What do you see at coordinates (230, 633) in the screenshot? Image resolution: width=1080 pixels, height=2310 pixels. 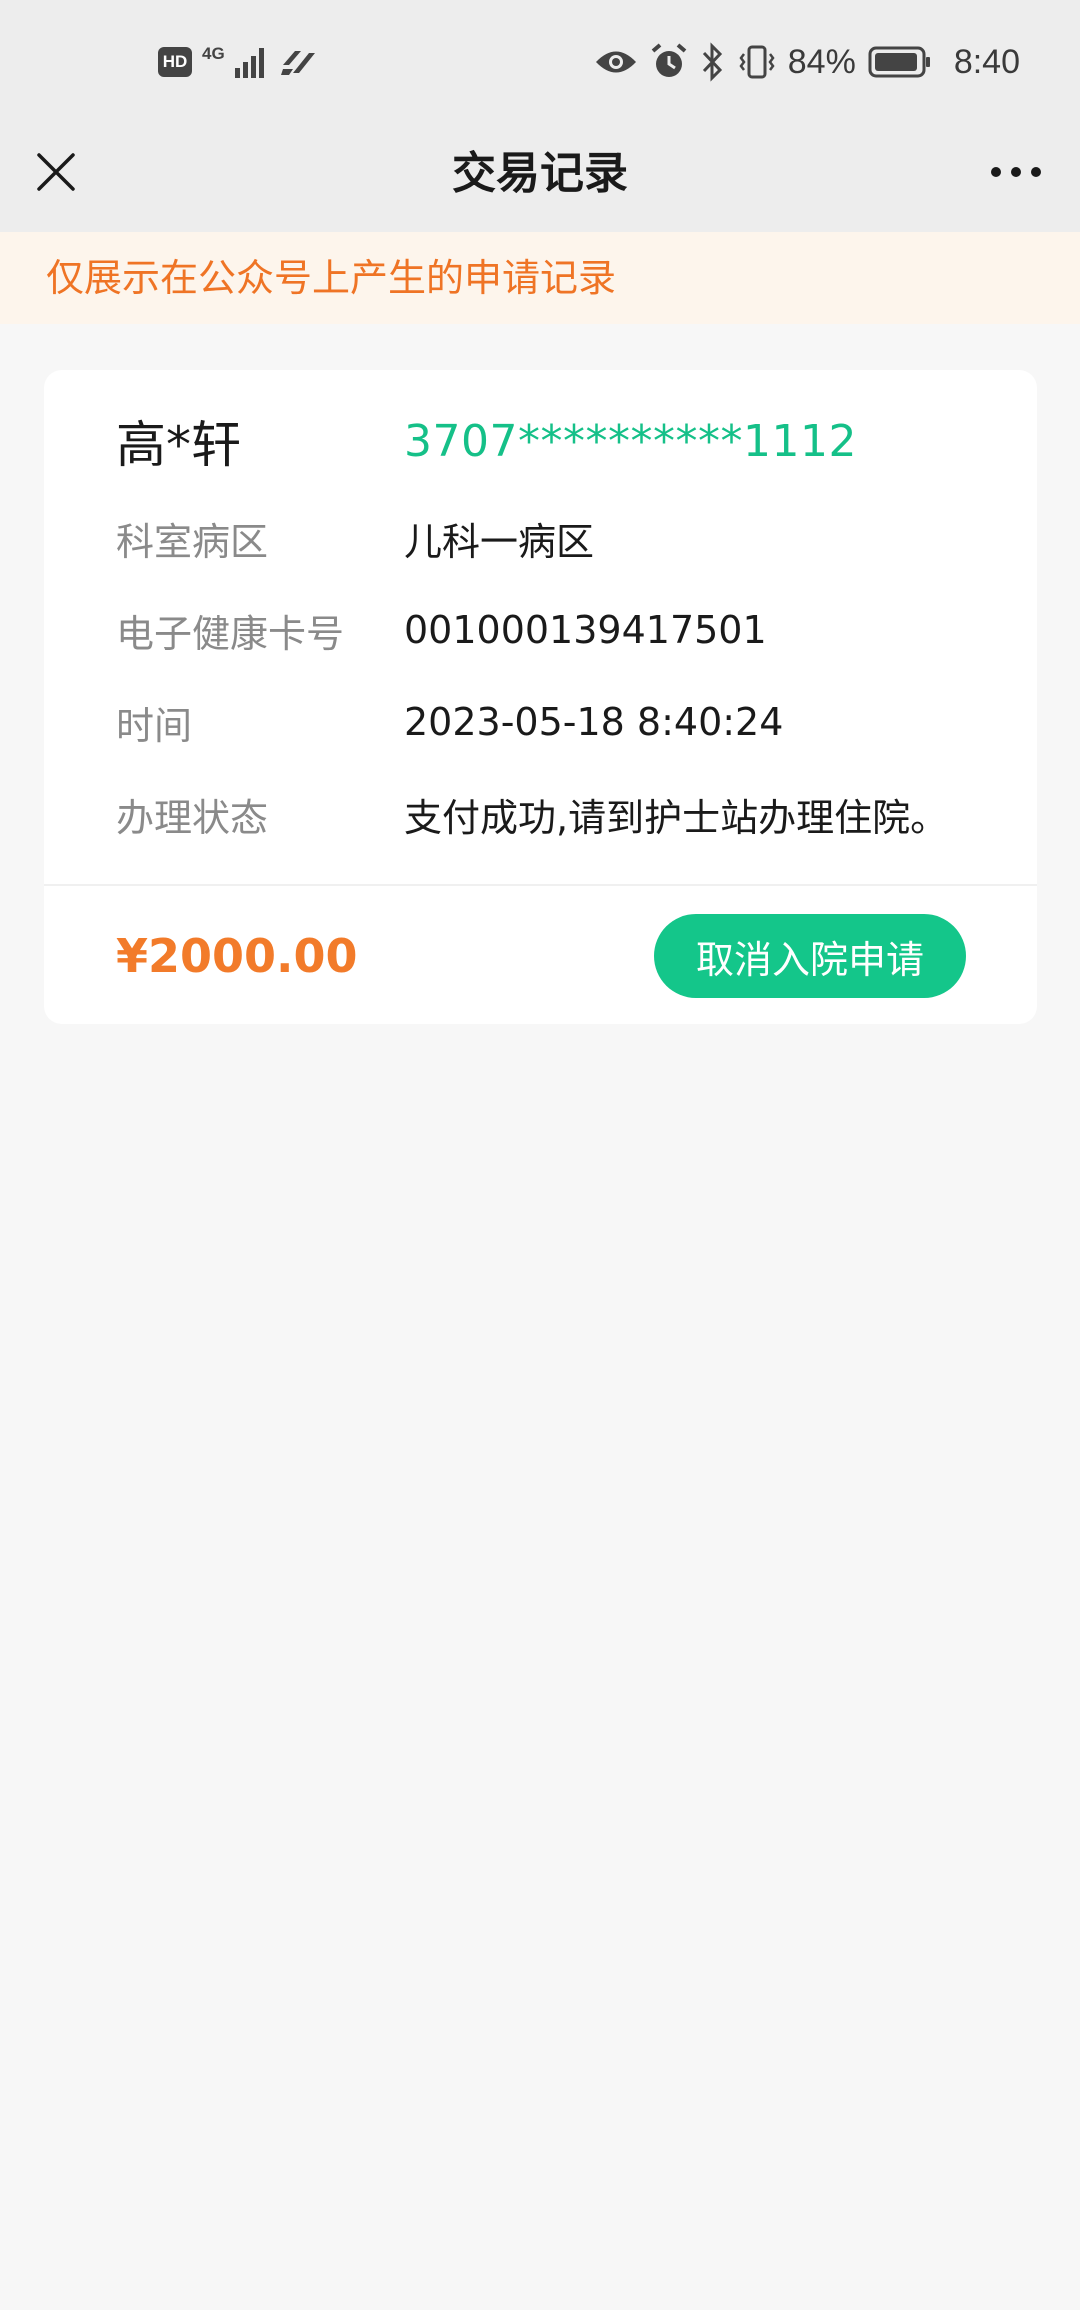 I see `field-label: 电子健康卡号` at bounding box center [230, 633].